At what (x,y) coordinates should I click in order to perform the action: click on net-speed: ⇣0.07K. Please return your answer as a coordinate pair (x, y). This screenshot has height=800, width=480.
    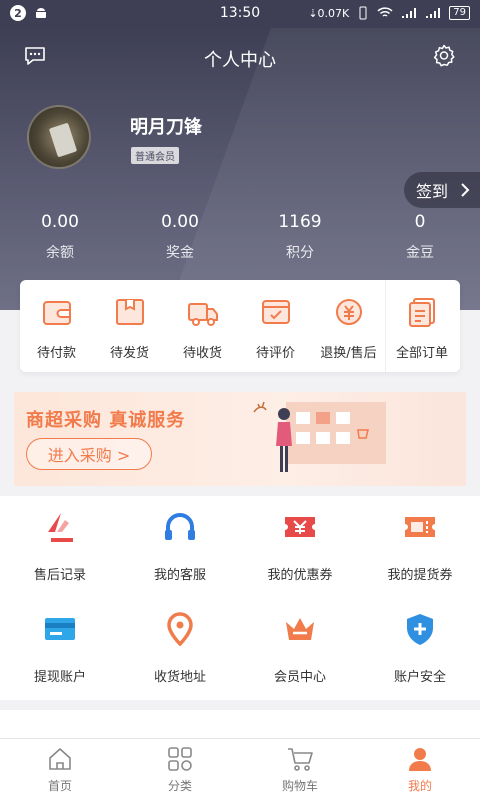
    Looking at the image, I should click on (329, 13).